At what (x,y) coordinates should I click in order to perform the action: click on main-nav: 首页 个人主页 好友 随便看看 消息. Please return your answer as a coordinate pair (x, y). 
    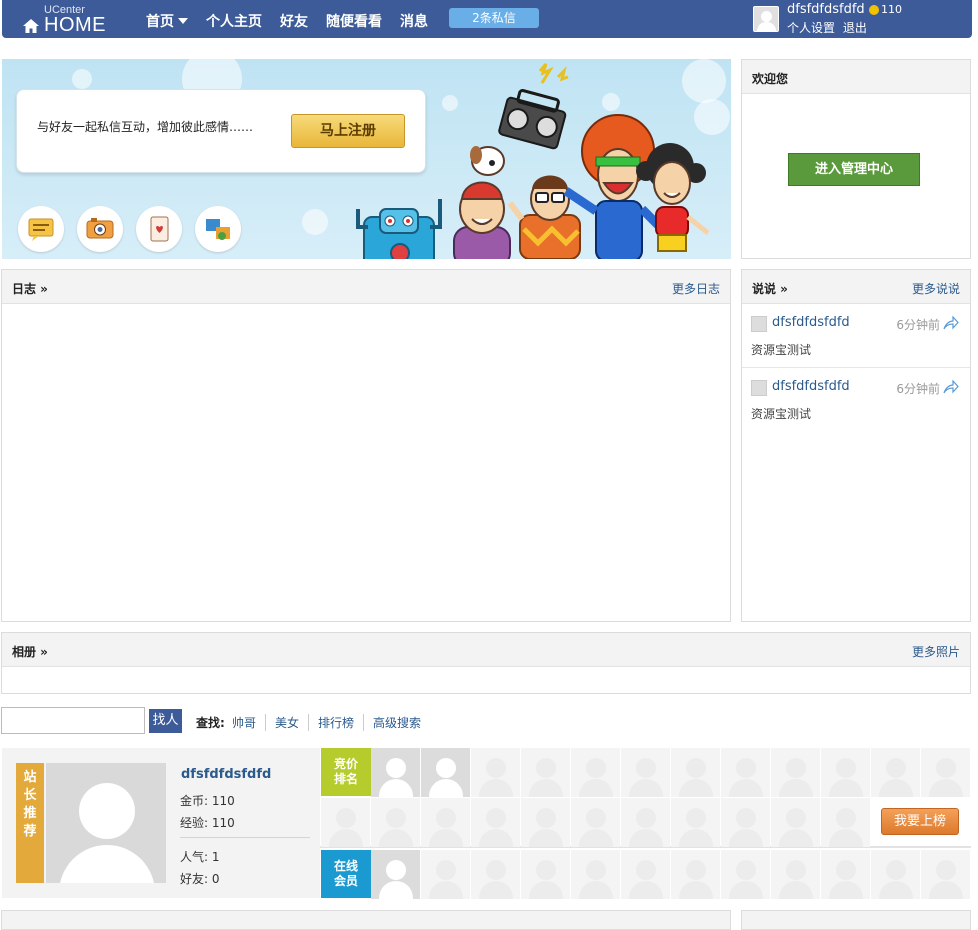
    Looking at the image, I should click on (296, 21).